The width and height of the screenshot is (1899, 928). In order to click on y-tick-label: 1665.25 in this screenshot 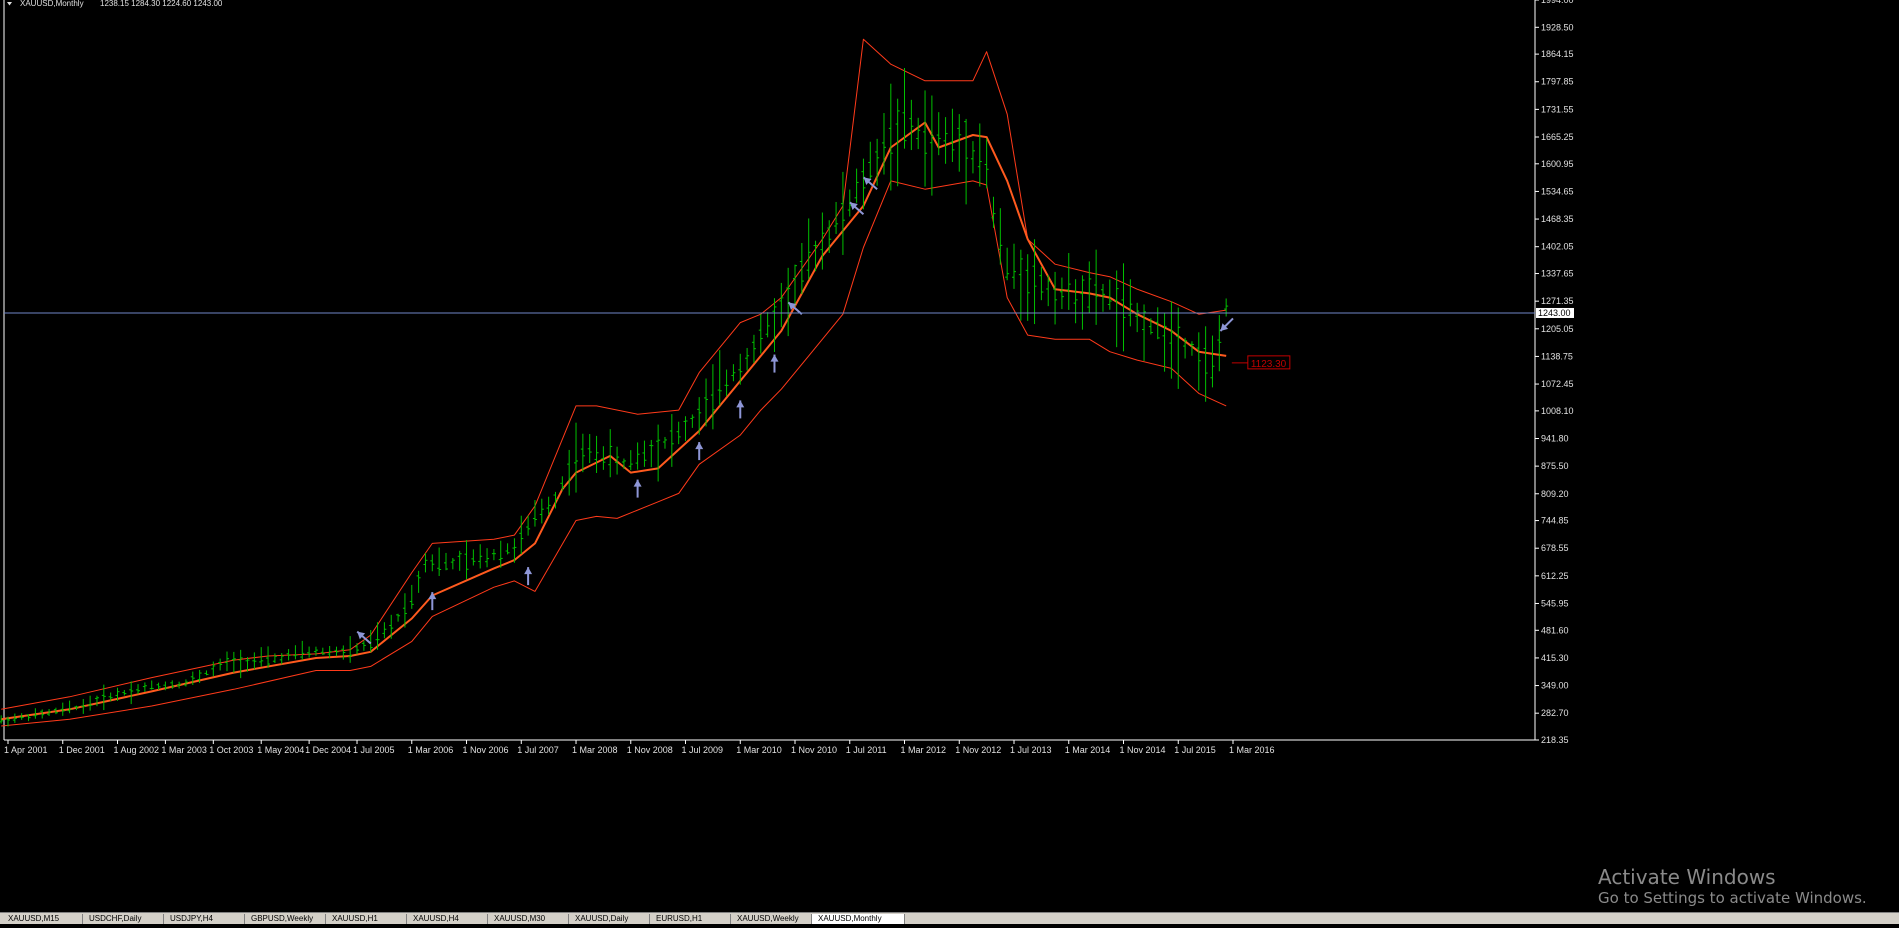, I will do `click(1557, 137)`.